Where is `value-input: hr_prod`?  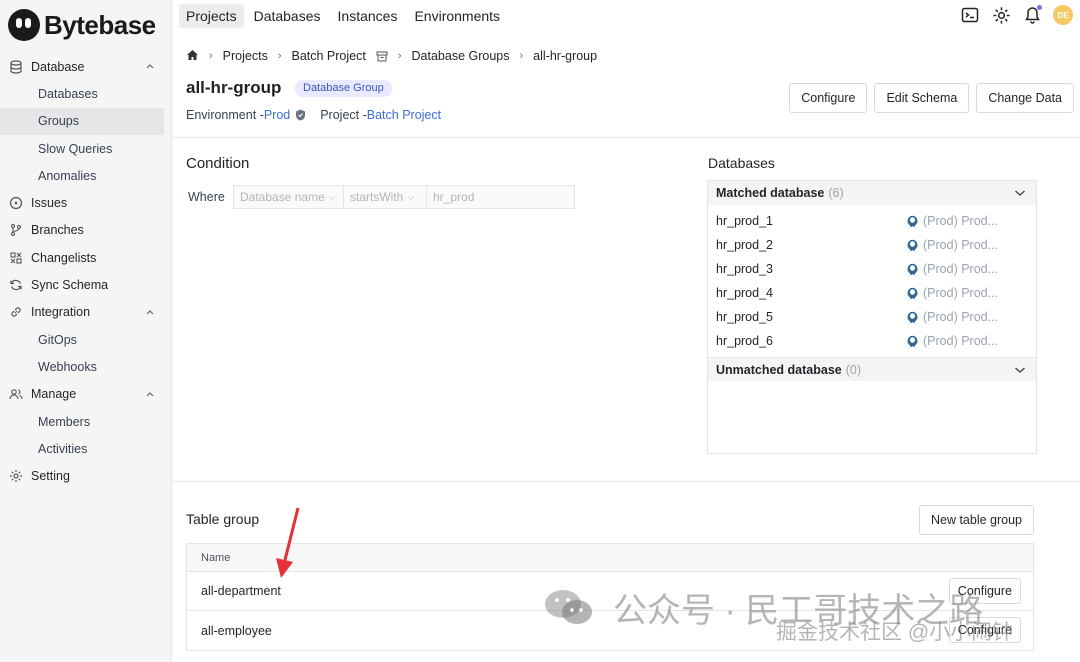
value-input: hr_prod is located at coordinates (500, 197).